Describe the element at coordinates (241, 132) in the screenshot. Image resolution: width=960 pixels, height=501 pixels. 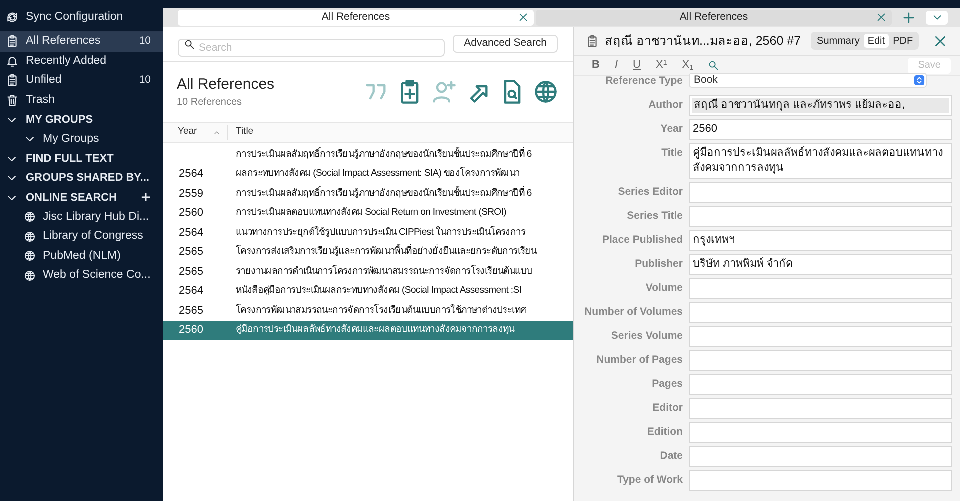
I see `column-header: Title` at that location.